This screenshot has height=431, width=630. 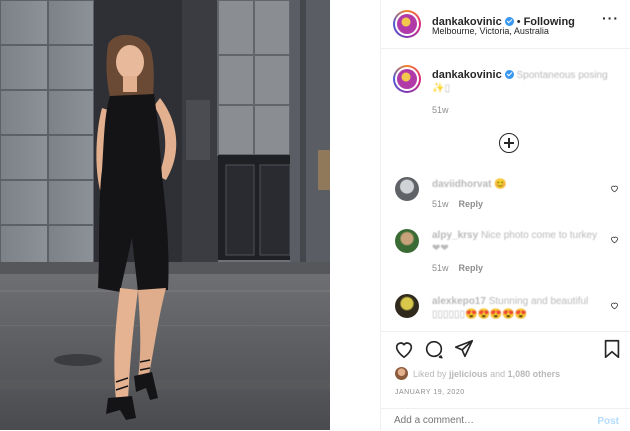 What do you see at coordinates (407, 79) in the screenshot?
I see `caption-avatar` at bounding box center [407, 79].